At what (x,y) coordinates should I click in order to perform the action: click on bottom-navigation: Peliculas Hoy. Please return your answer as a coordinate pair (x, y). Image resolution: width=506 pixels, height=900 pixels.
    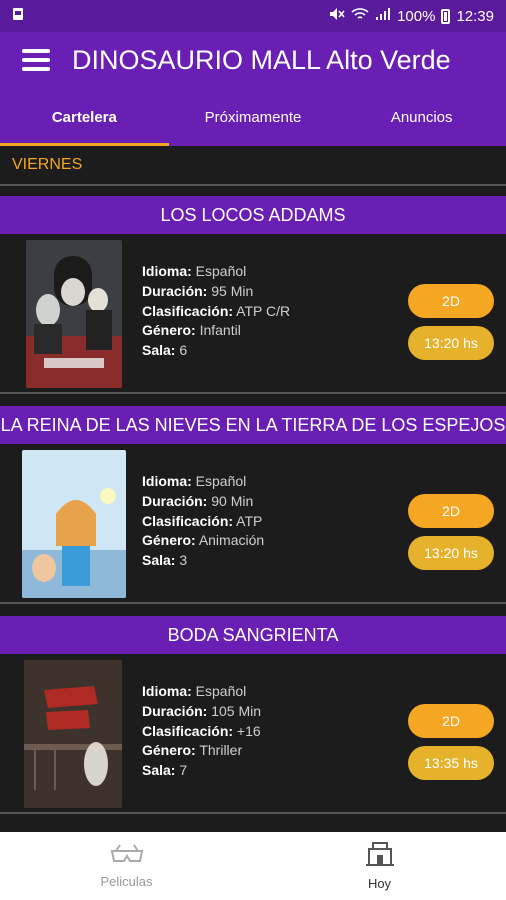
    Looking at the image, I should click on (253, 866).